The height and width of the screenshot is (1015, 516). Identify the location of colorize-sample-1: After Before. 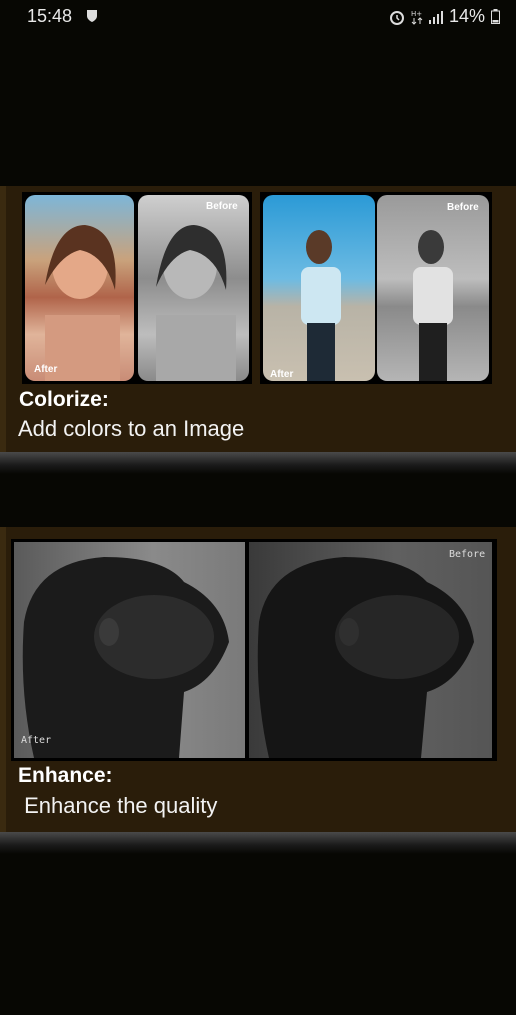
(137, 288).